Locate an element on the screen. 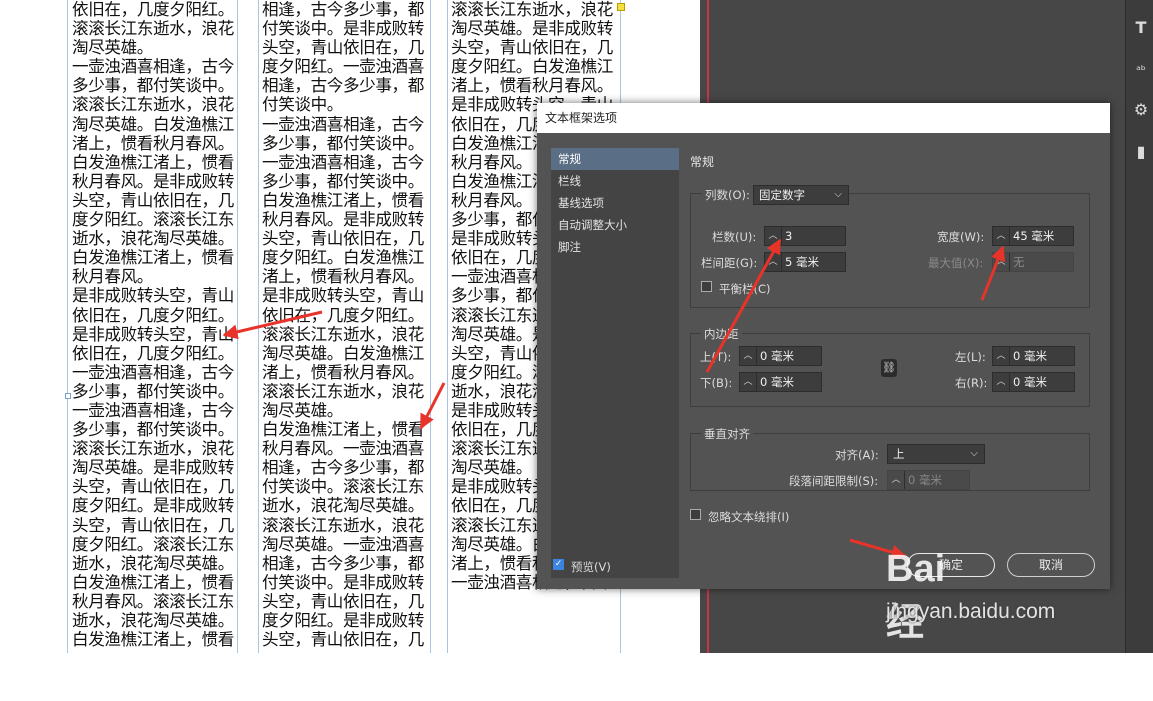  link-icon: ⛓ is located at coordinates (889, 368).